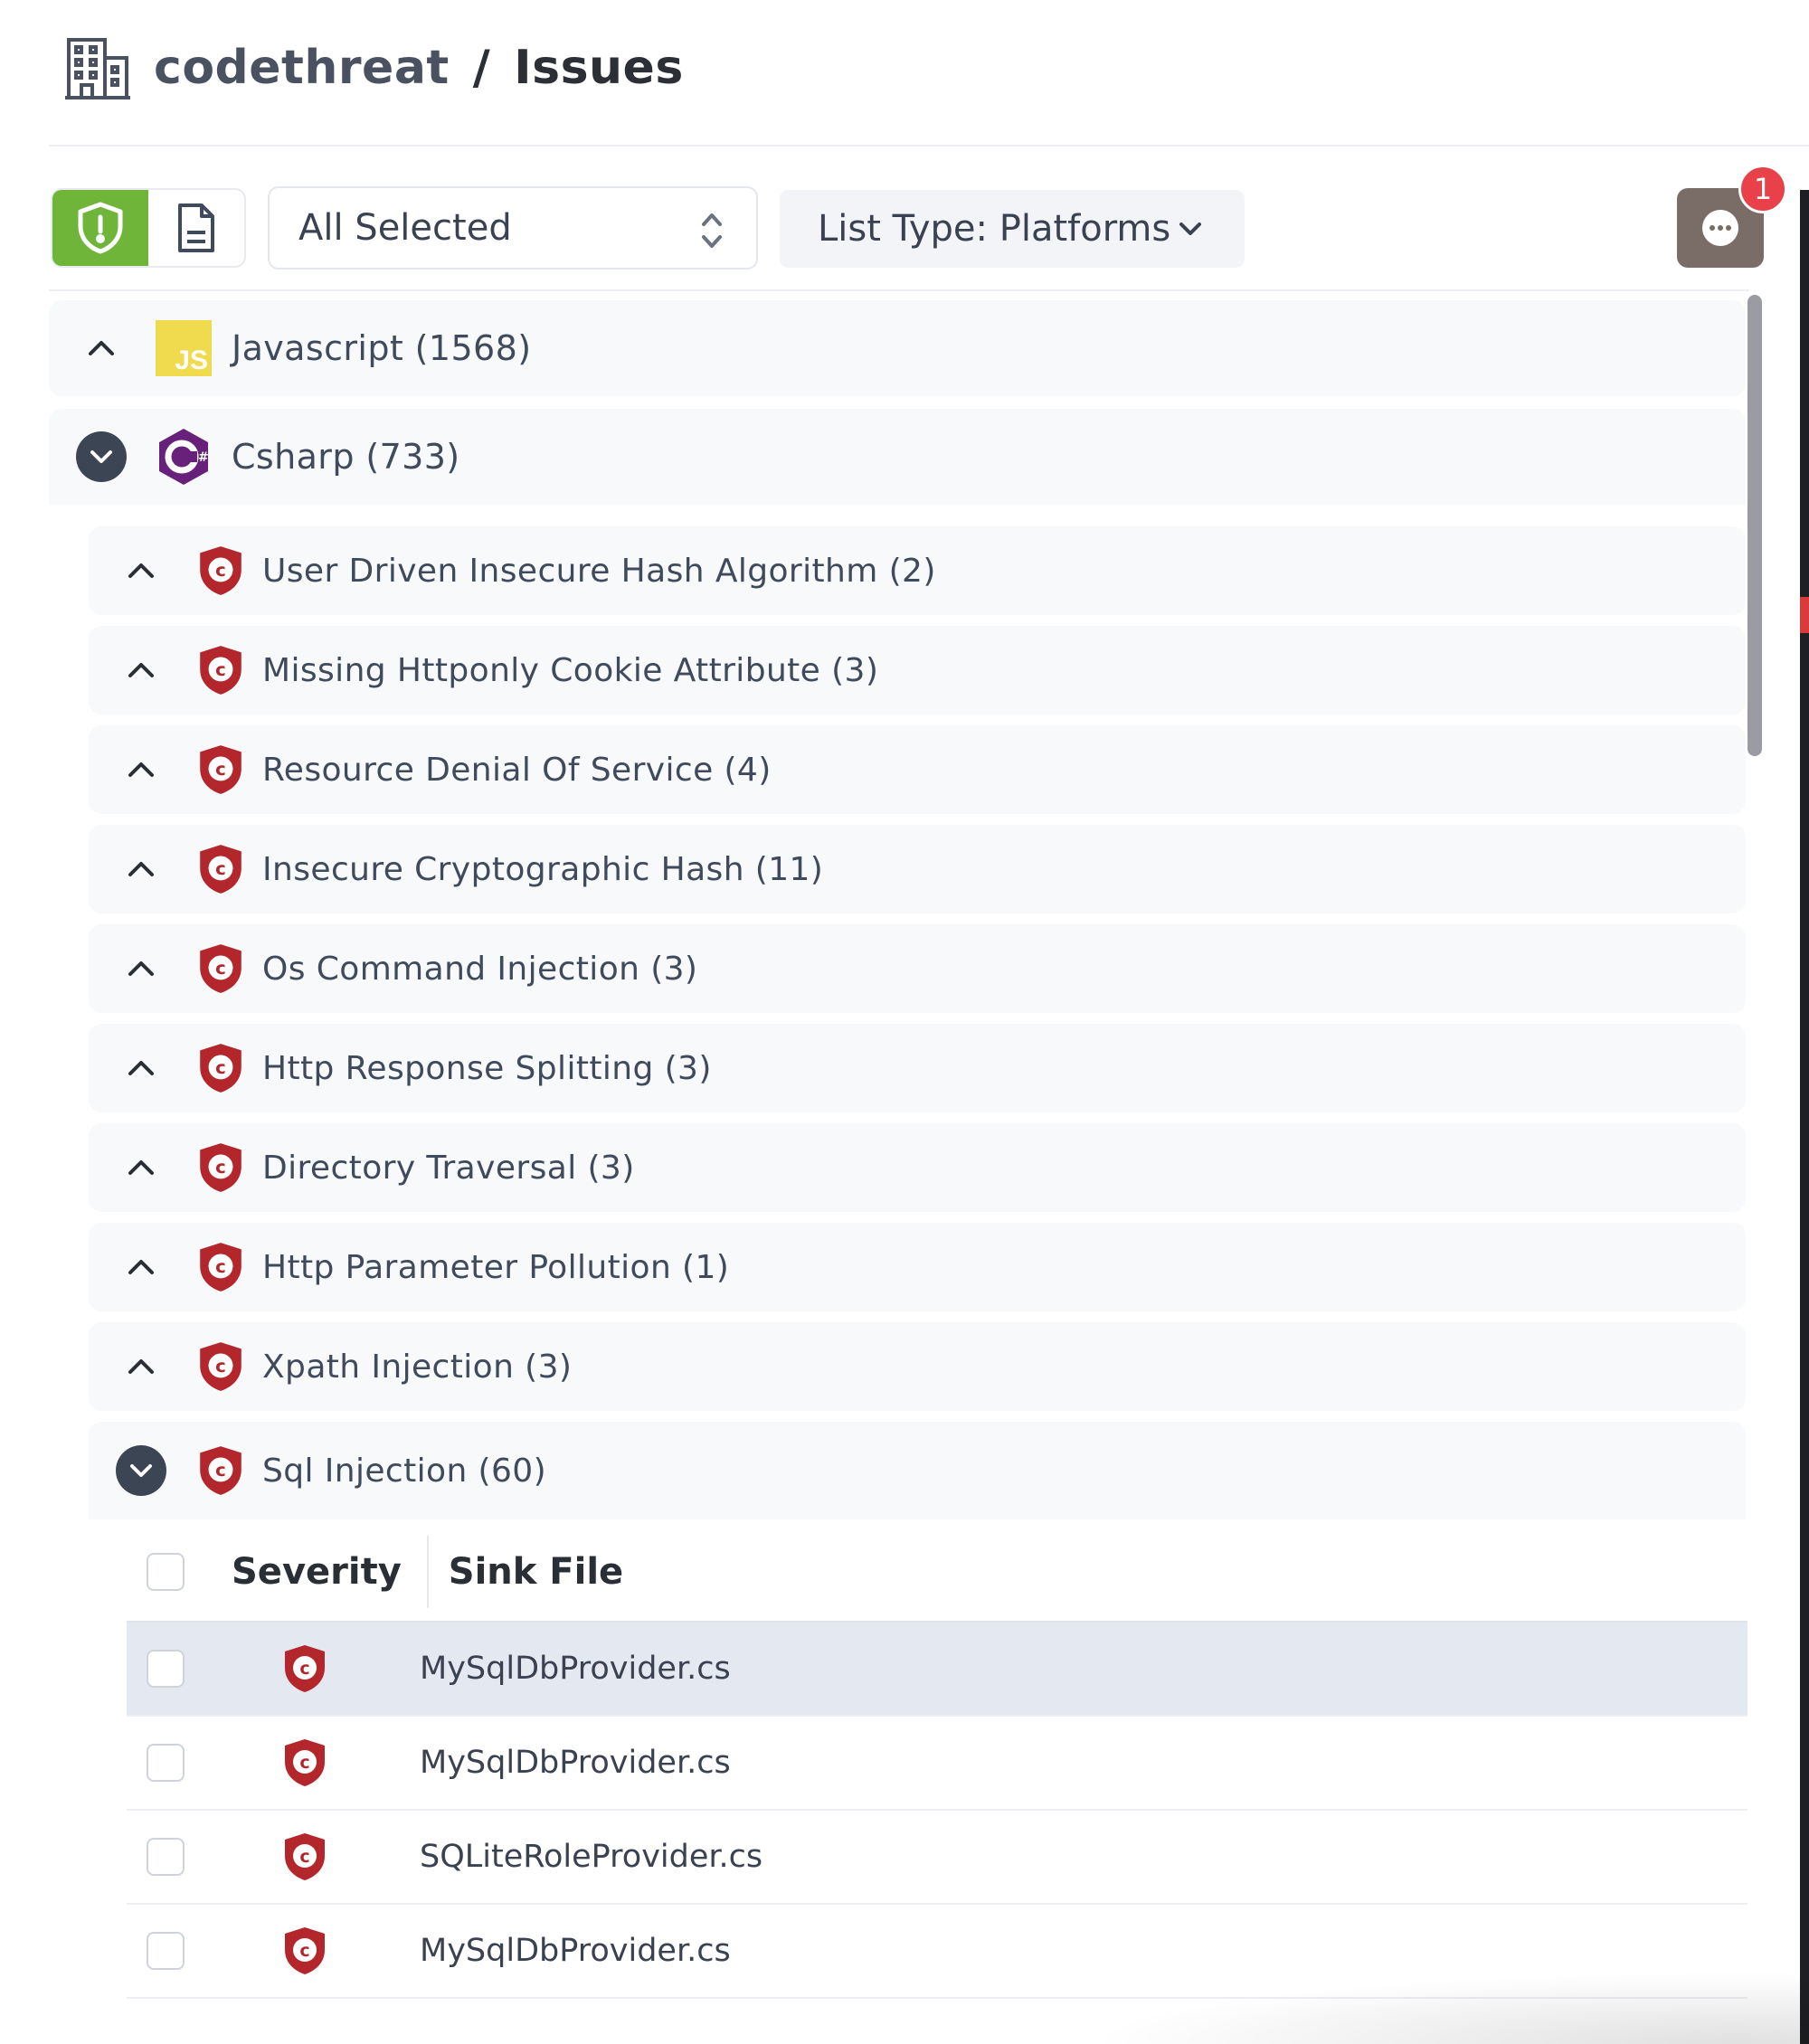  Describe the element at coordinates (166, 1572) in the screenshot. I see `select-all-checkbox` at that location.